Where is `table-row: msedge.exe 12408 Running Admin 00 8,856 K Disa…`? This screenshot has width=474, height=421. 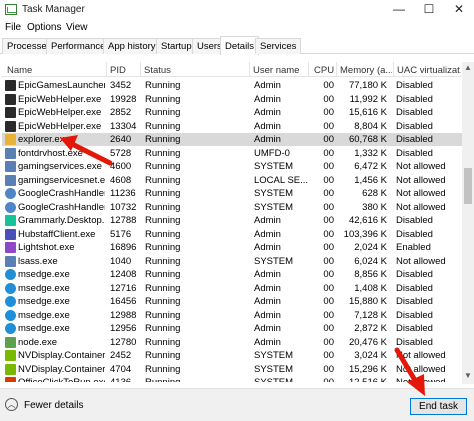
table-row: msedge.exe 12408 Running Admin 00 8,856 K Disa… is located at coordinates (232, 274).